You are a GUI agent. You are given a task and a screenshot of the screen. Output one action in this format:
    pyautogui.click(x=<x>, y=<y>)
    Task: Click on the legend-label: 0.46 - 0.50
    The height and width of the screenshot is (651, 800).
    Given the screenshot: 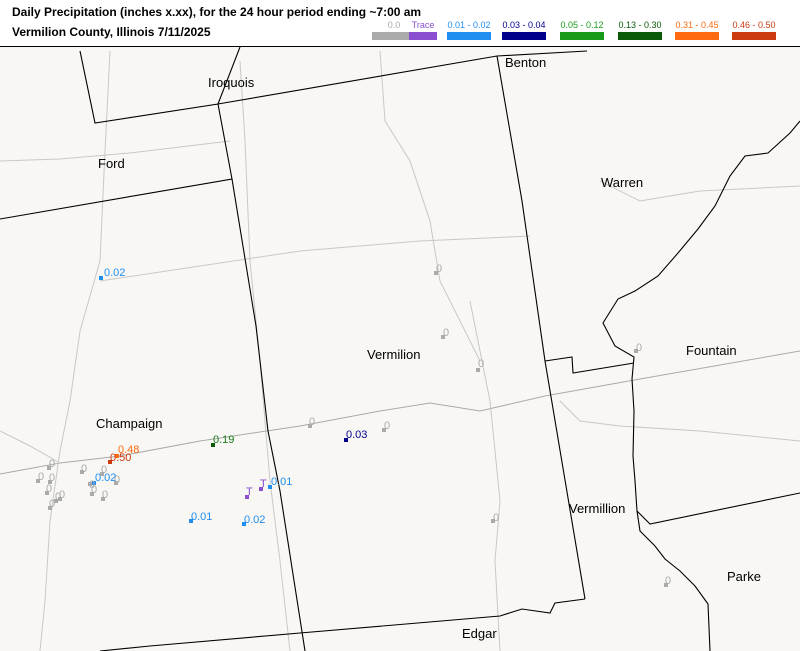 What is the action you would take?
    pyautogui.click(x=754, y=25)
    